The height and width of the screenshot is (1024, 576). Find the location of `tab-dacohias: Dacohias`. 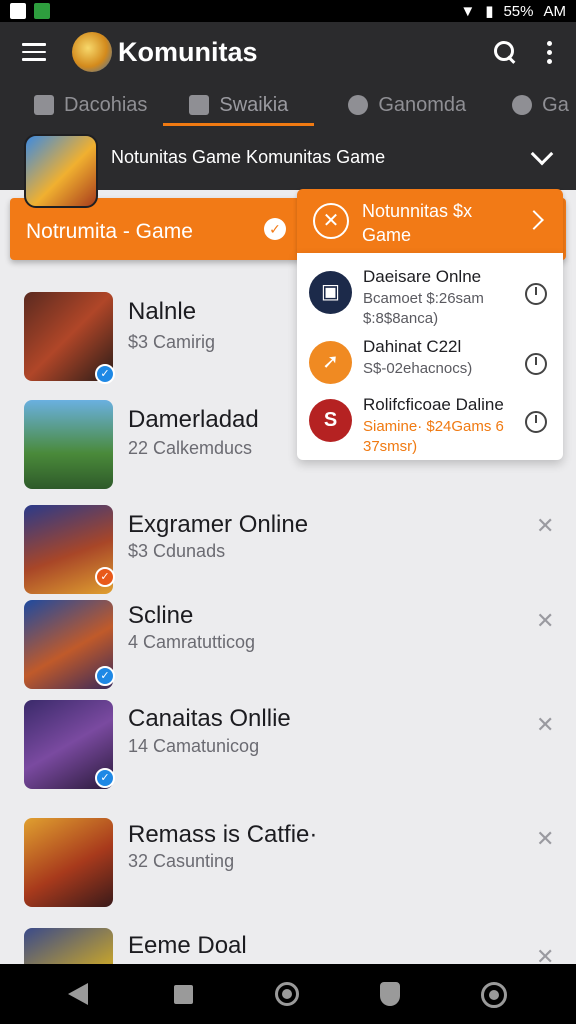

tab-dacohias: Dacohias is located at coordinates (73, 105).